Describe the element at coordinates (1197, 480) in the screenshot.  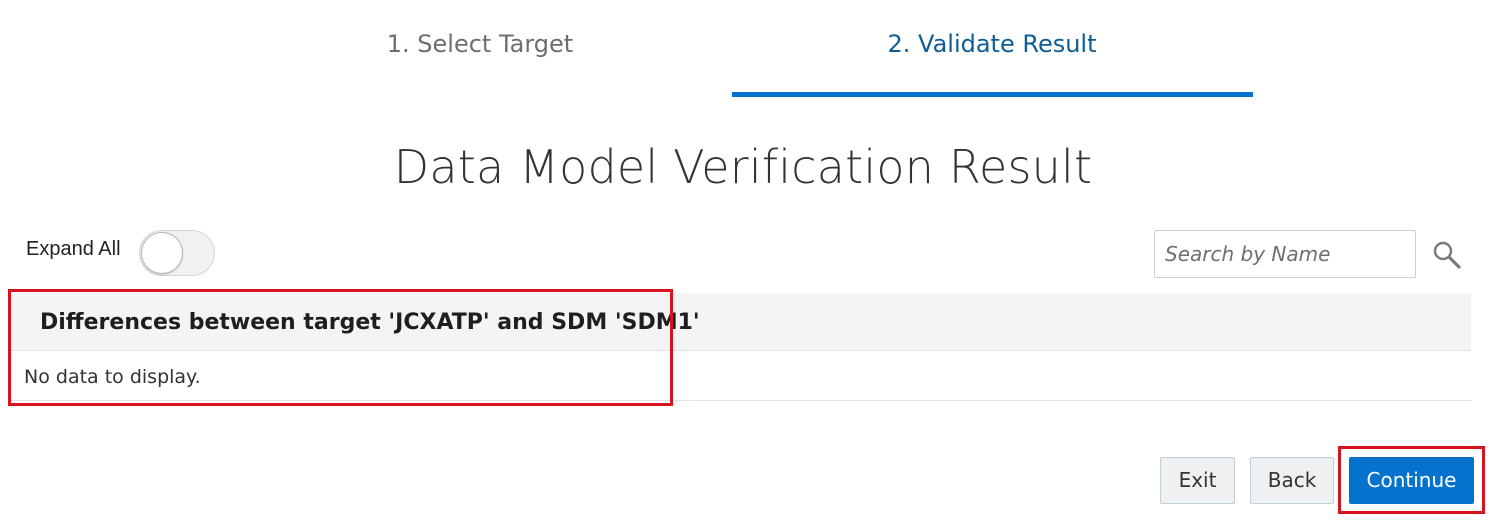
I see `exit-button: Exit` at that location.